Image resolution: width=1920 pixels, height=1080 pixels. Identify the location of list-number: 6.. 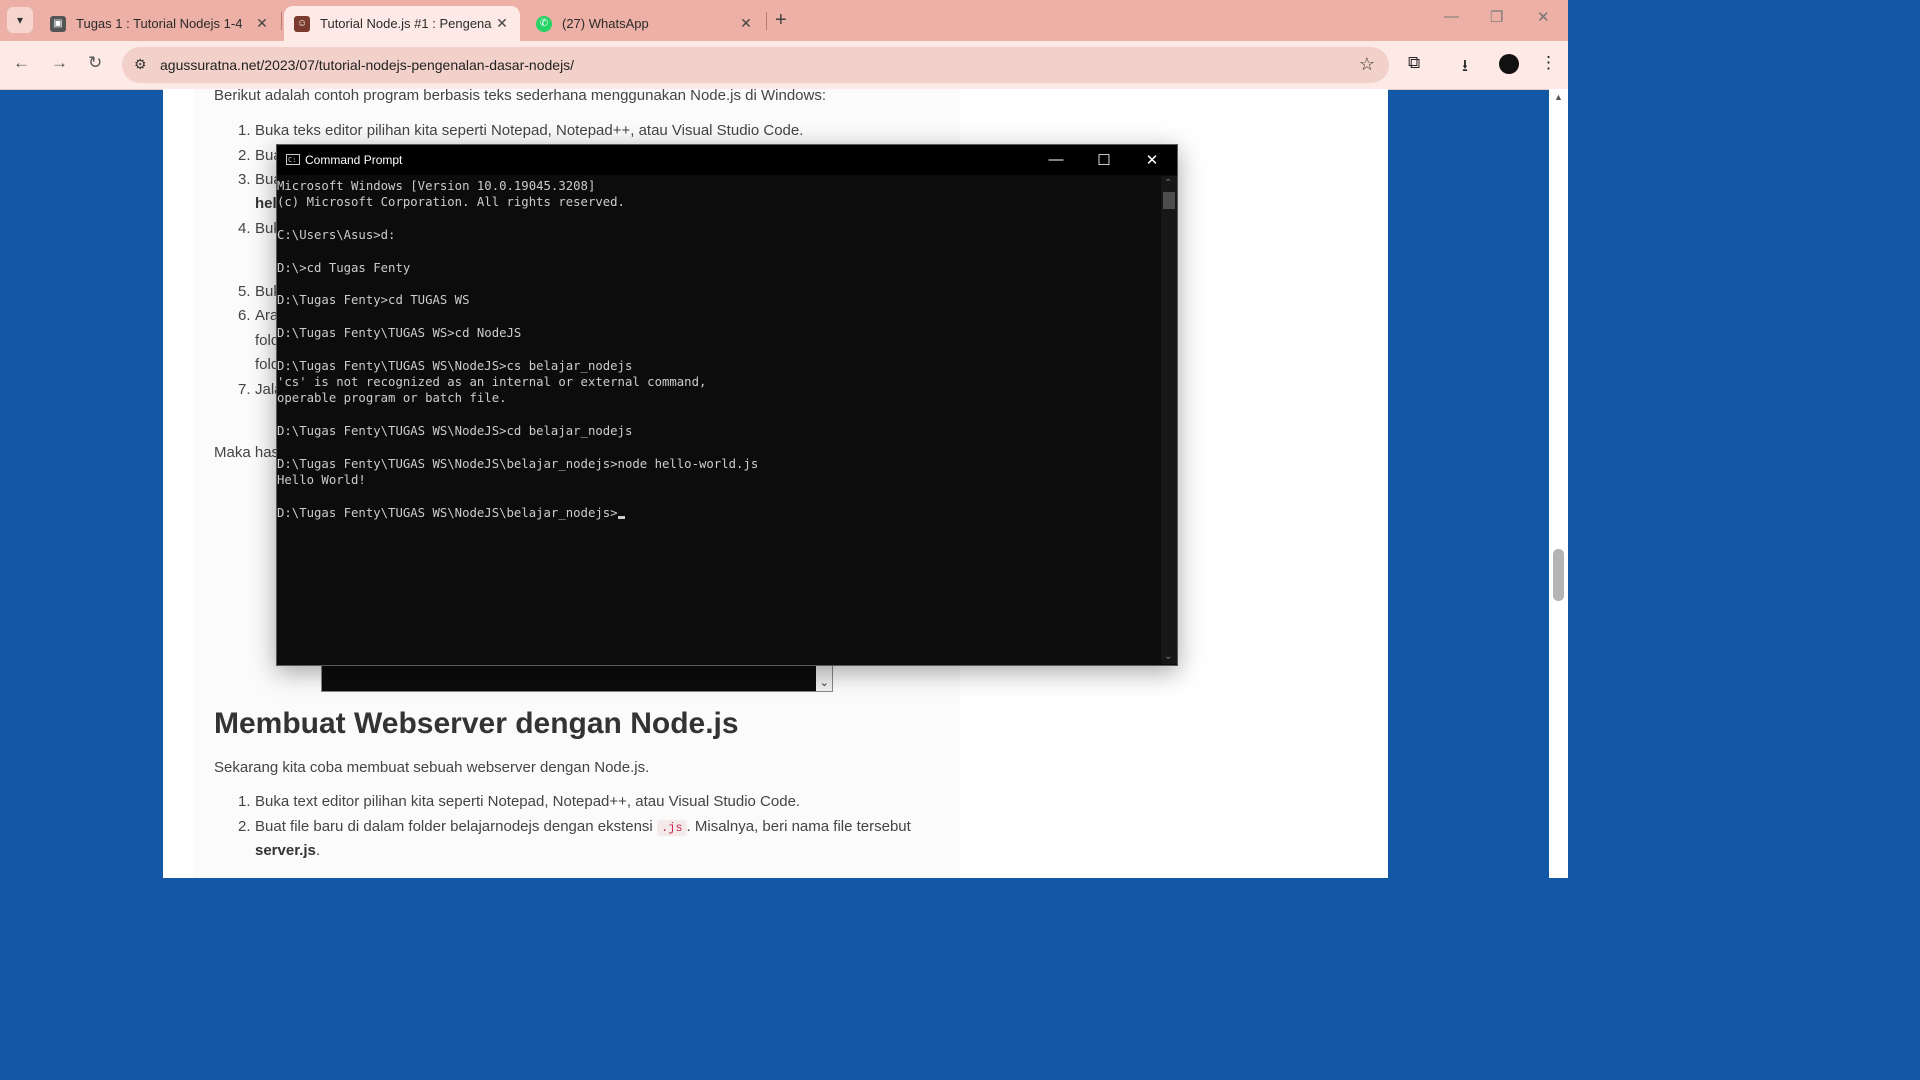
(244, 315).